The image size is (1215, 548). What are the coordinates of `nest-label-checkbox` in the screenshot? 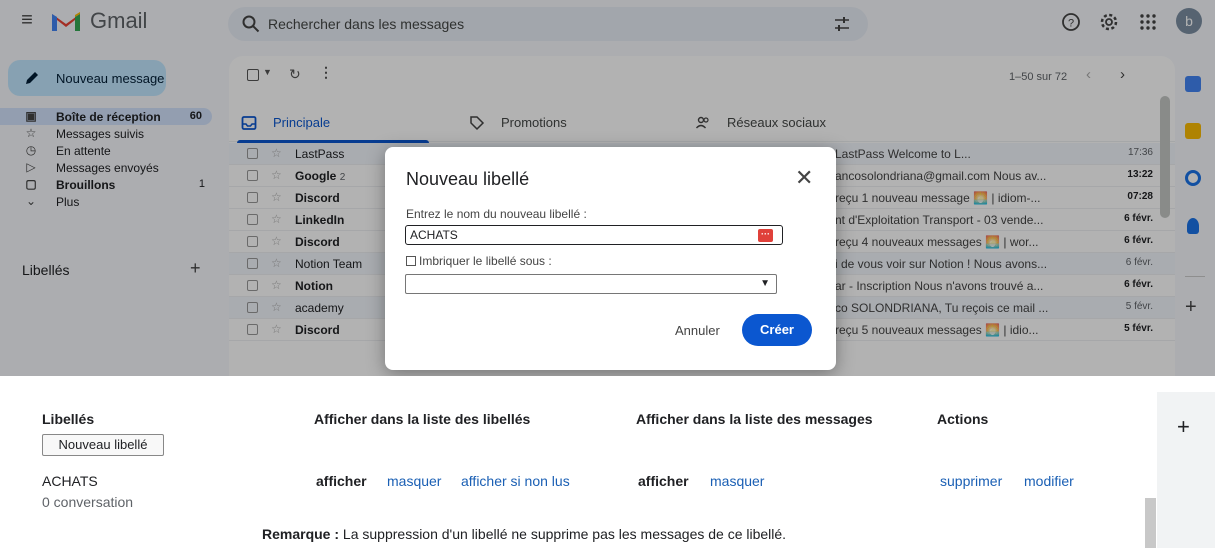 It's located at (411, 261).